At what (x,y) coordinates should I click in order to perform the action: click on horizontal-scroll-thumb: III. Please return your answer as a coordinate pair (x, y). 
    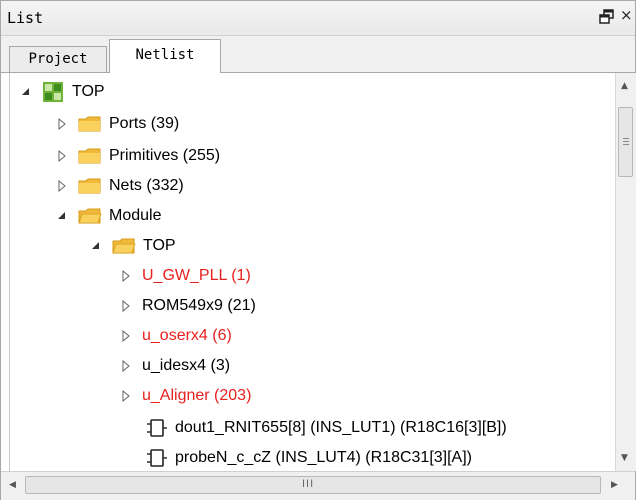
    Looking at the image, I should click on (313, 485).